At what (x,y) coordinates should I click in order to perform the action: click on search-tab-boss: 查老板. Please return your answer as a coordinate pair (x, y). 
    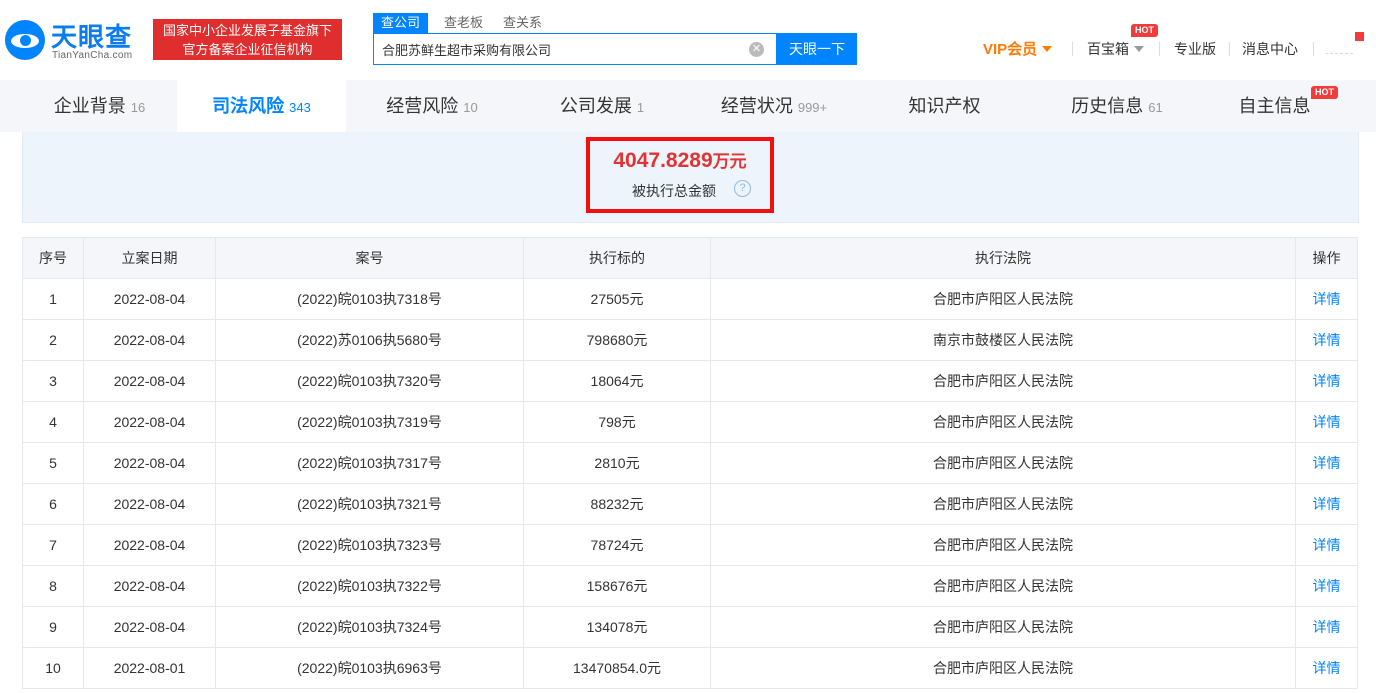
    Looking at the image, I should click on (463, 23).